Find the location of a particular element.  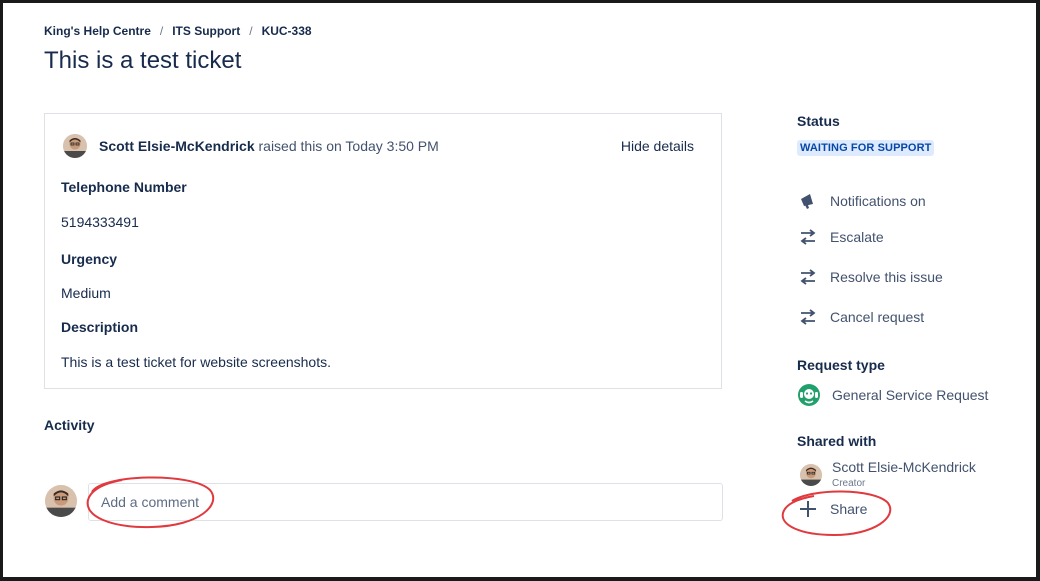

page-title: This is a test ticket is located at coordinates (143, 60).